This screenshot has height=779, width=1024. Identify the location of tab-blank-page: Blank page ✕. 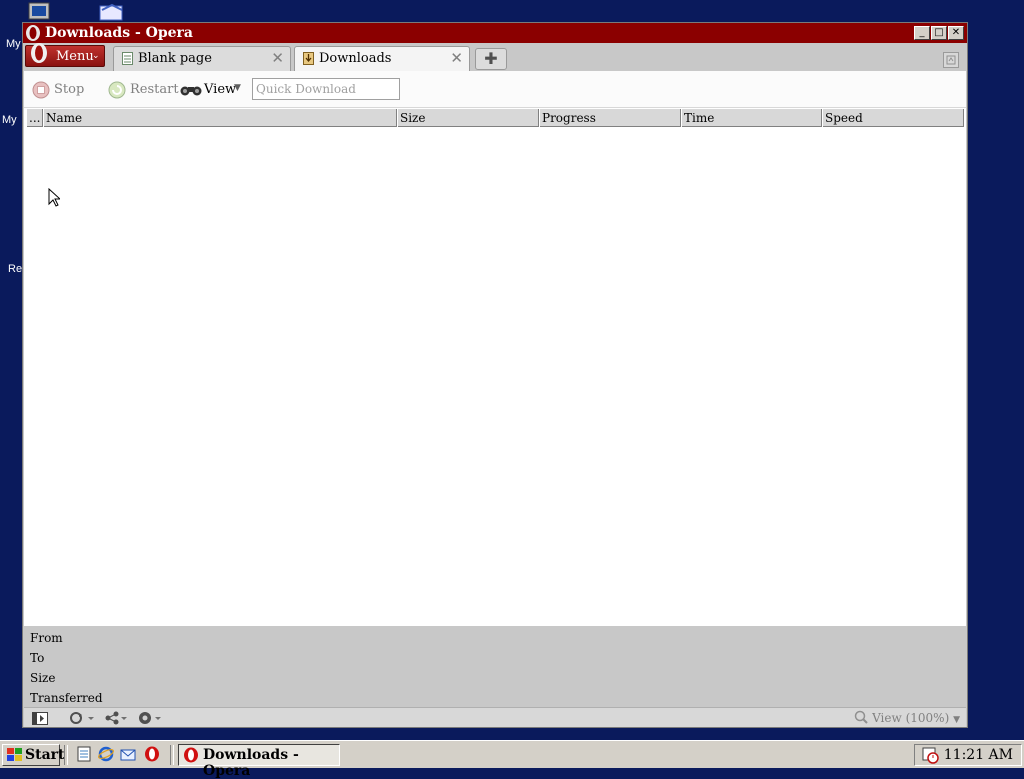
(202, 58).